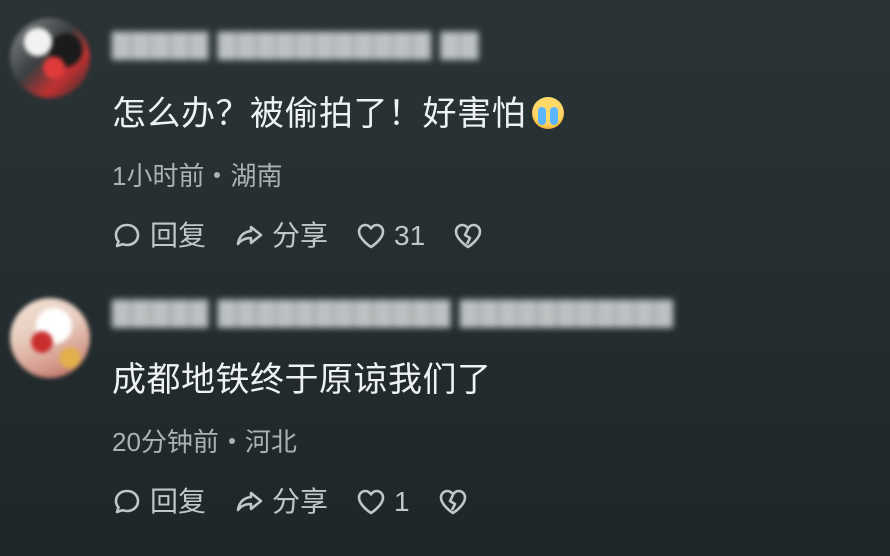  Describe the element at coordinates (256, 176) in the screenshot. I see `comment-location: 湖南` at that location.